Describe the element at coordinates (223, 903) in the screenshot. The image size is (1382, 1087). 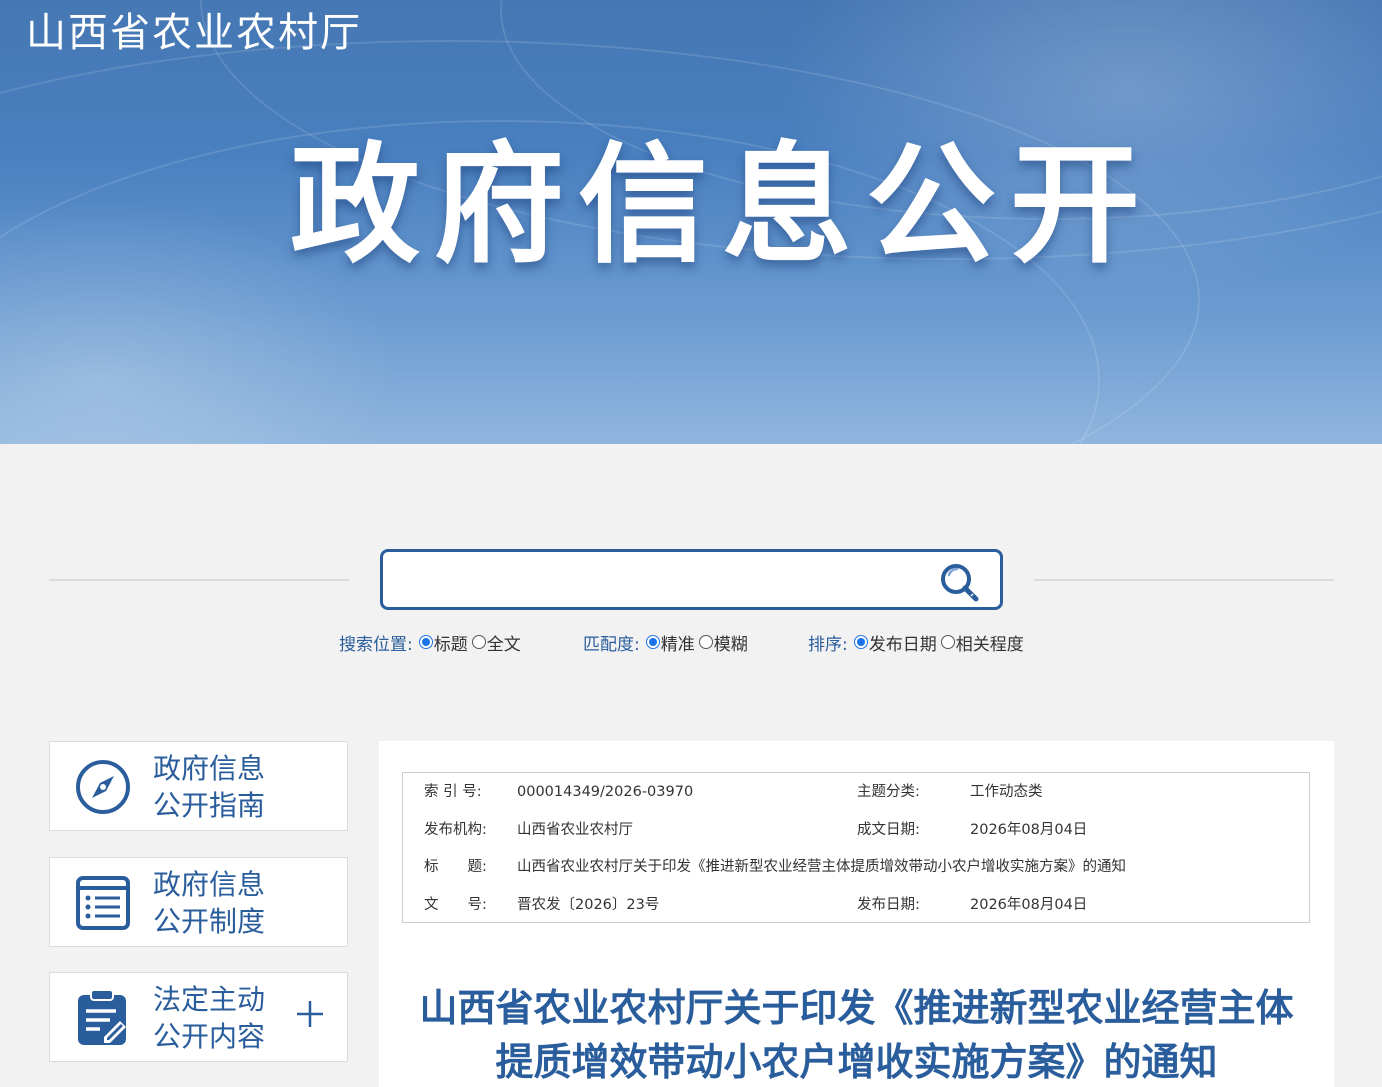
I see `sidebar-item-label: 政府信息 公开制度` at that location.